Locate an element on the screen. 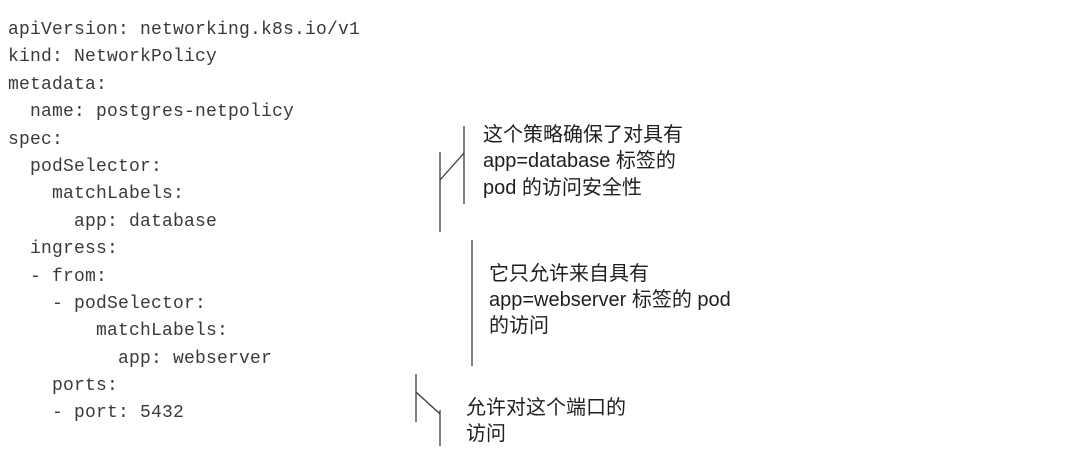 This screenshot has width=1074, height=464. bracket-policy-scope is located at coordinates (452, 179).